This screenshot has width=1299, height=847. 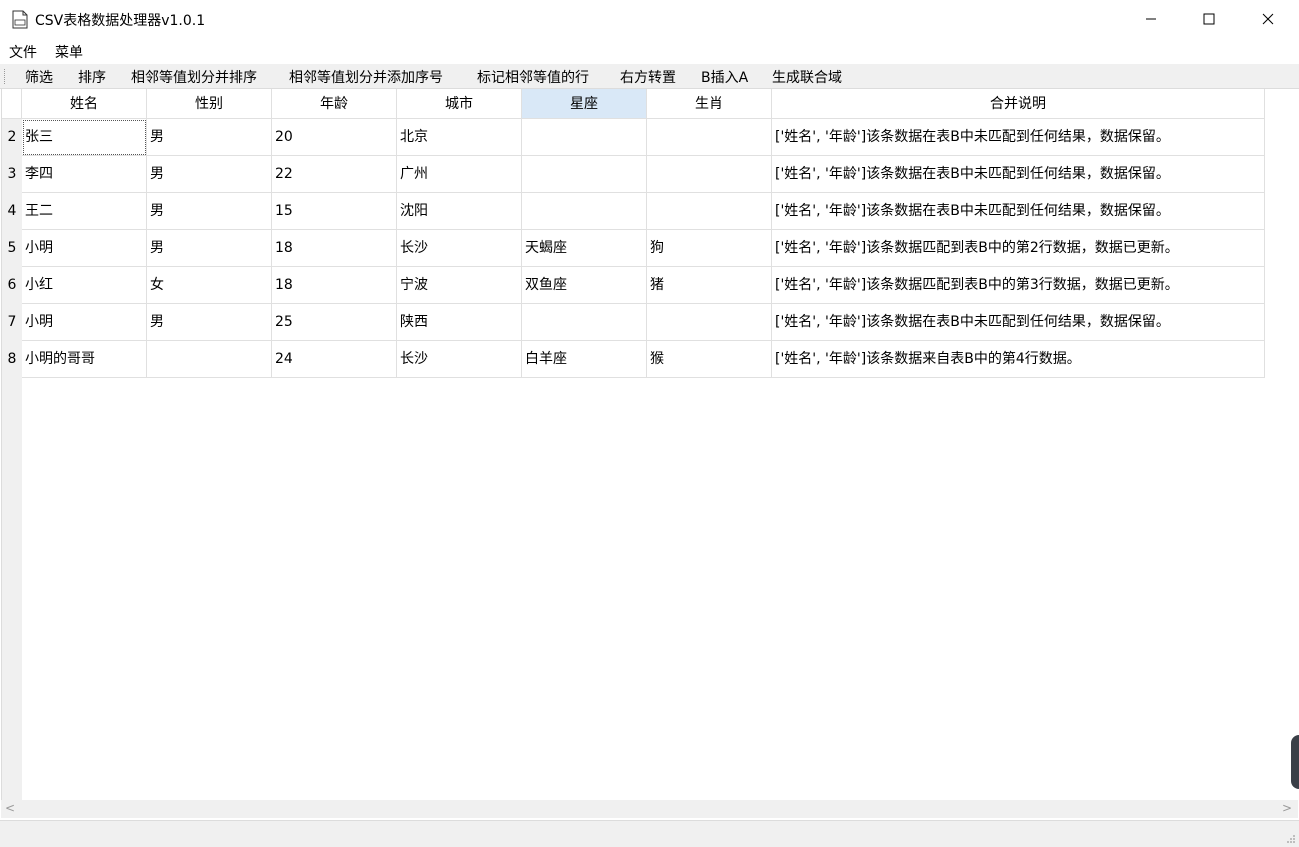 What do you see at coordinates (84, 137) in the screenshot?
I see `table-cell-name: 张三` at bounding box center [84, 137].